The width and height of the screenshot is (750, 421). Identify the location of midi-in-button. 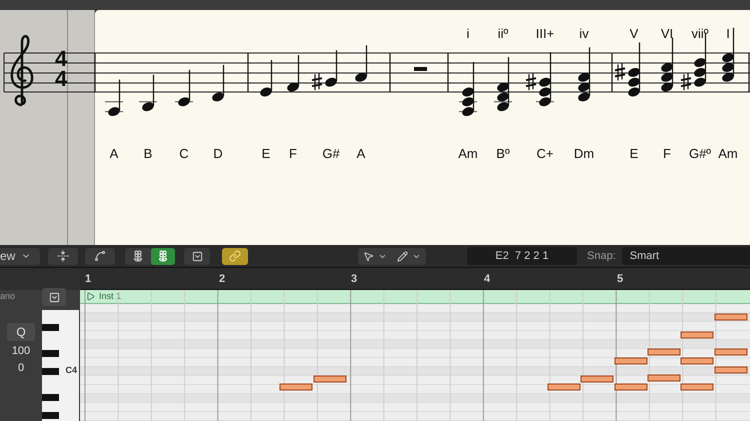
(163, 256).